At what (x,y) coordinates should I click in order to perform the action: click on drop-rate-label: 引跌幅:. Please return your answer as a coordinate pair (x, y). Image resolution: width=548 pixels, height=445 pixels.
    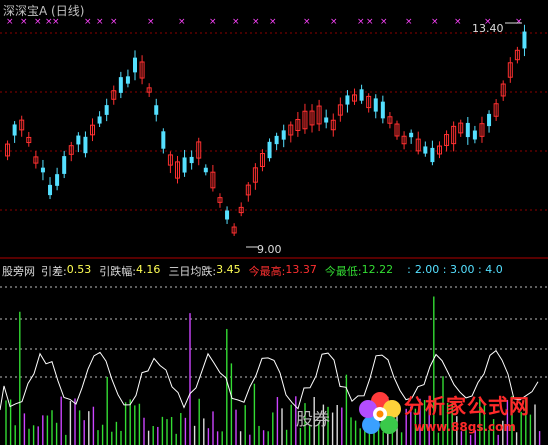
    Looking at the image, I should click on (117, 271).